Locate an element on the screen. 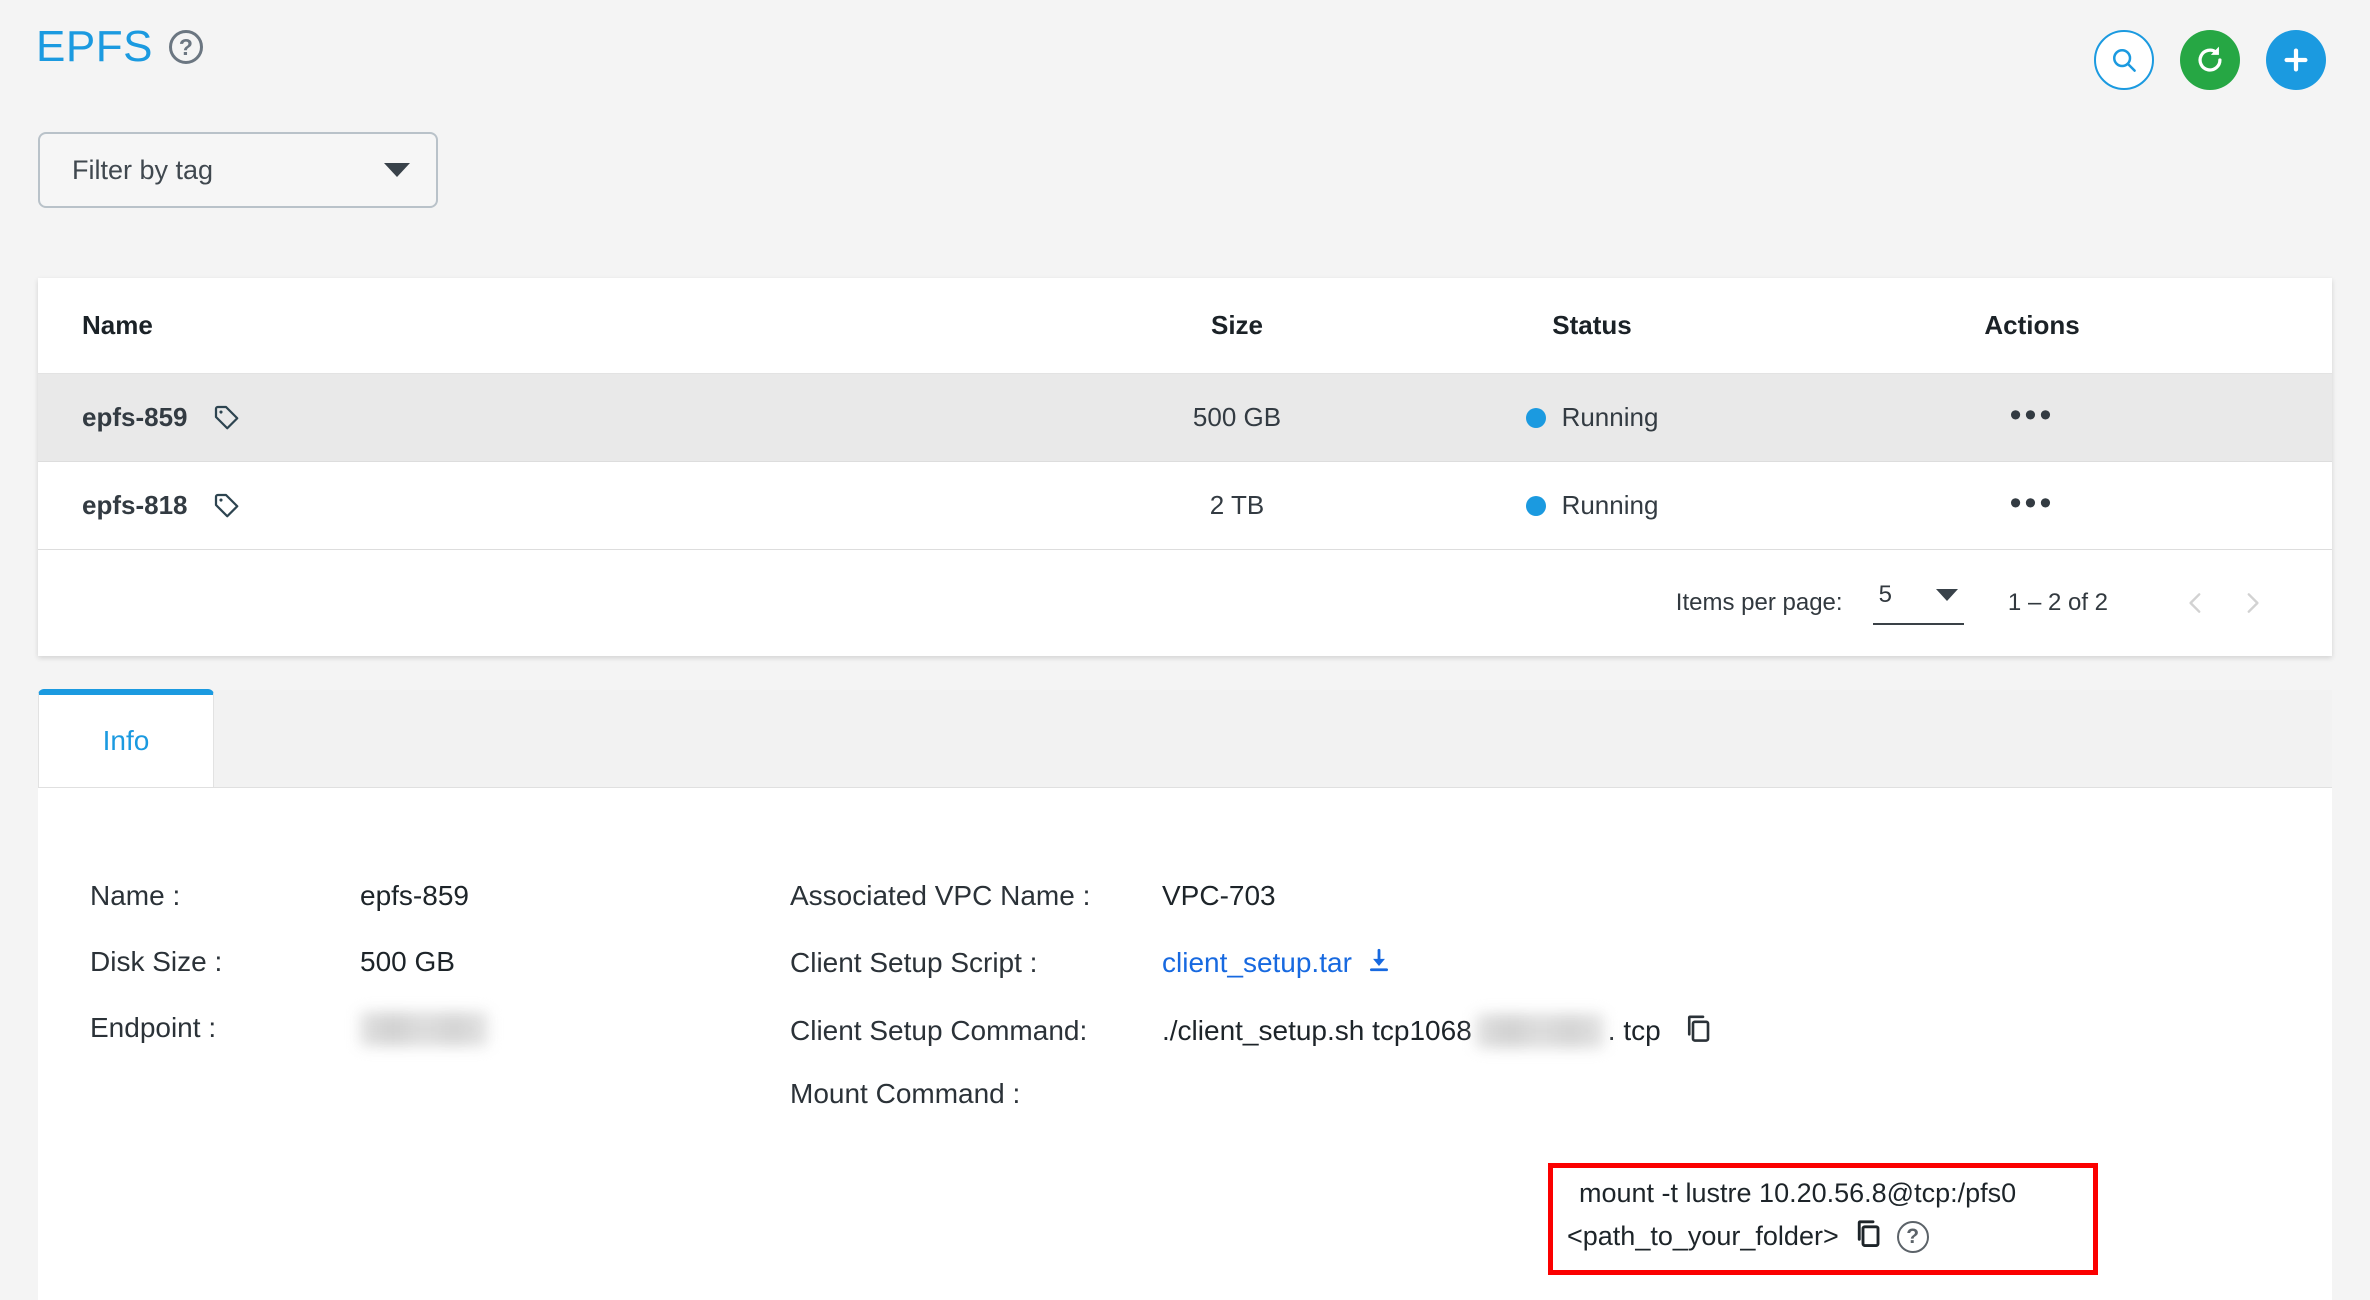  info-field-disk-size: Disk Size : is located at coordinates (225, 962).